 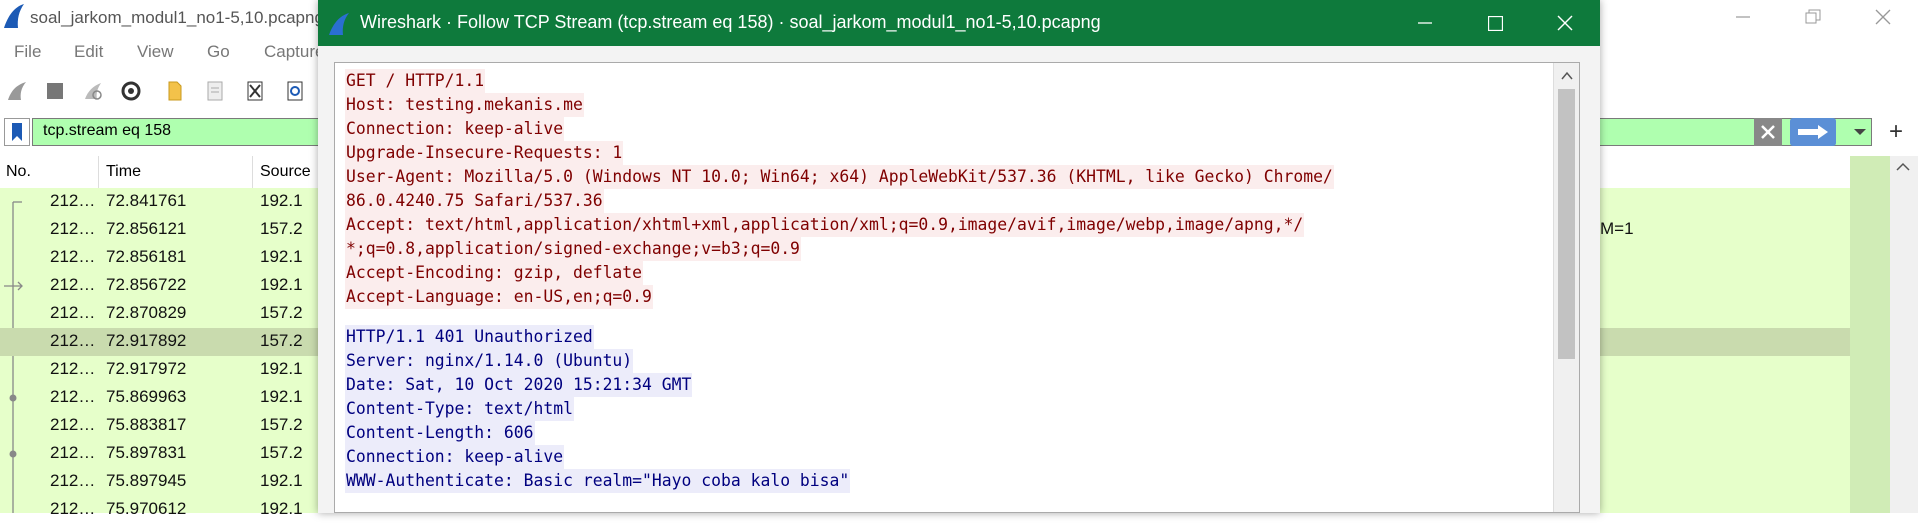 I want to click on menu-edit: Edit, so click(x=88, y=52).